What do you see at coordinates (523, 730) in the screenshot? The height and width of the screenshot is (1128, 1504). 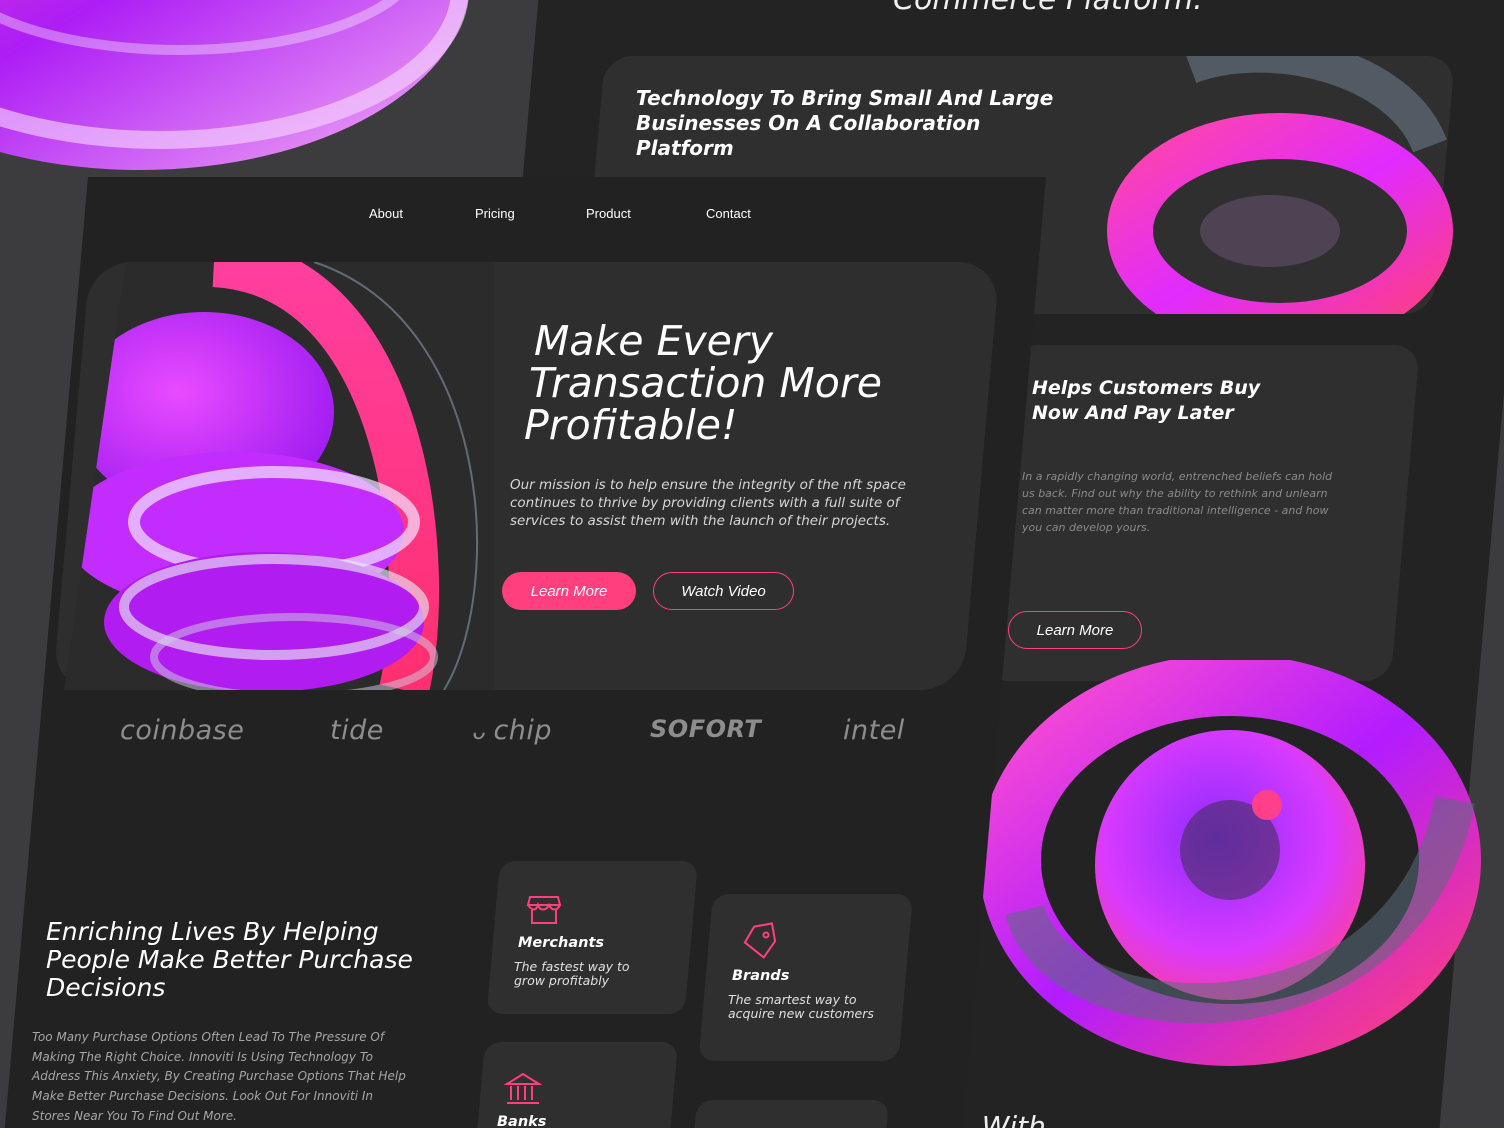 I see `logo-chip-text: chip` at bounding box center [523, 730].